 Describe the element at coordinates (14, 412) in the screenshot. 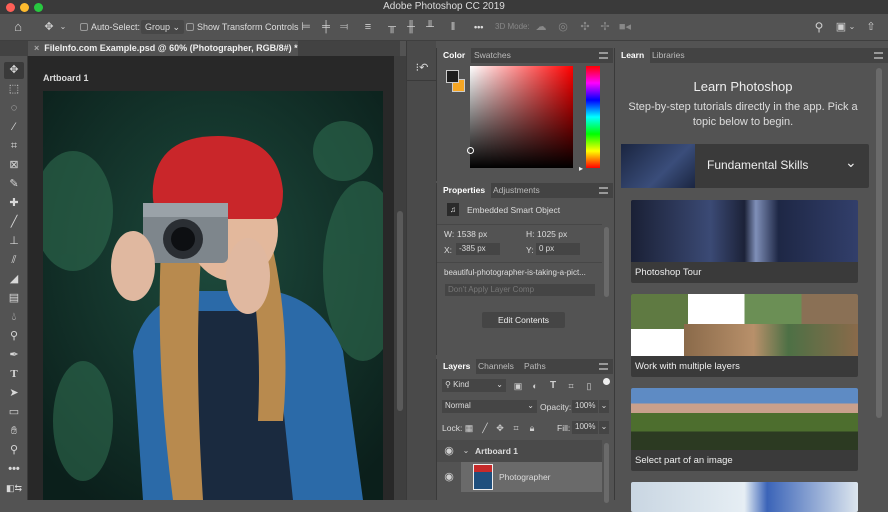

I see `rectangle-tool-icon: ▭` at that location.